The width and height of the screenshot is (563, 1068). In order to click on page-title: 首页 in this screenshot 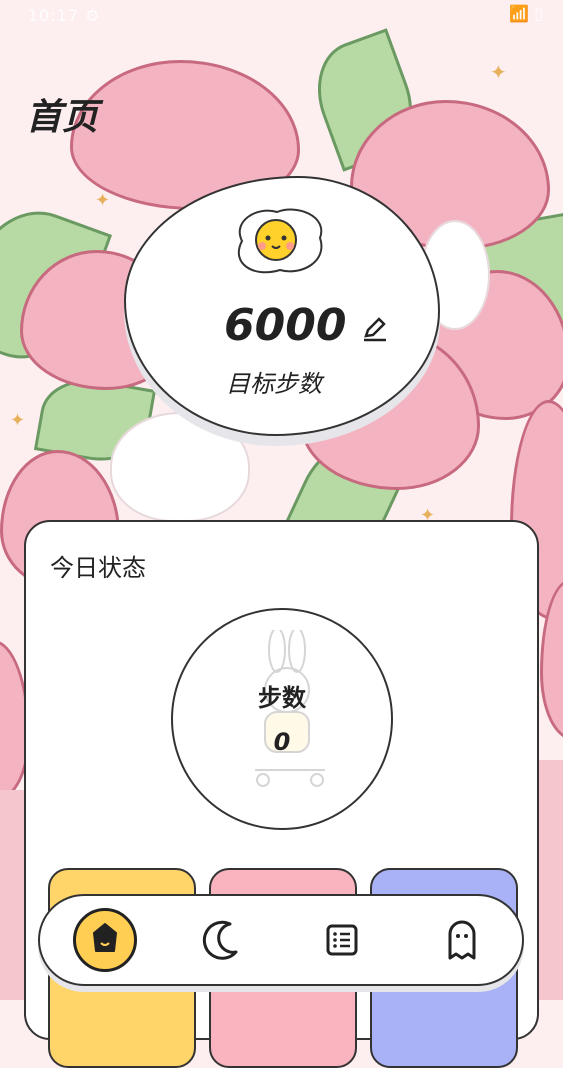, I will do `click(62, 117)`.